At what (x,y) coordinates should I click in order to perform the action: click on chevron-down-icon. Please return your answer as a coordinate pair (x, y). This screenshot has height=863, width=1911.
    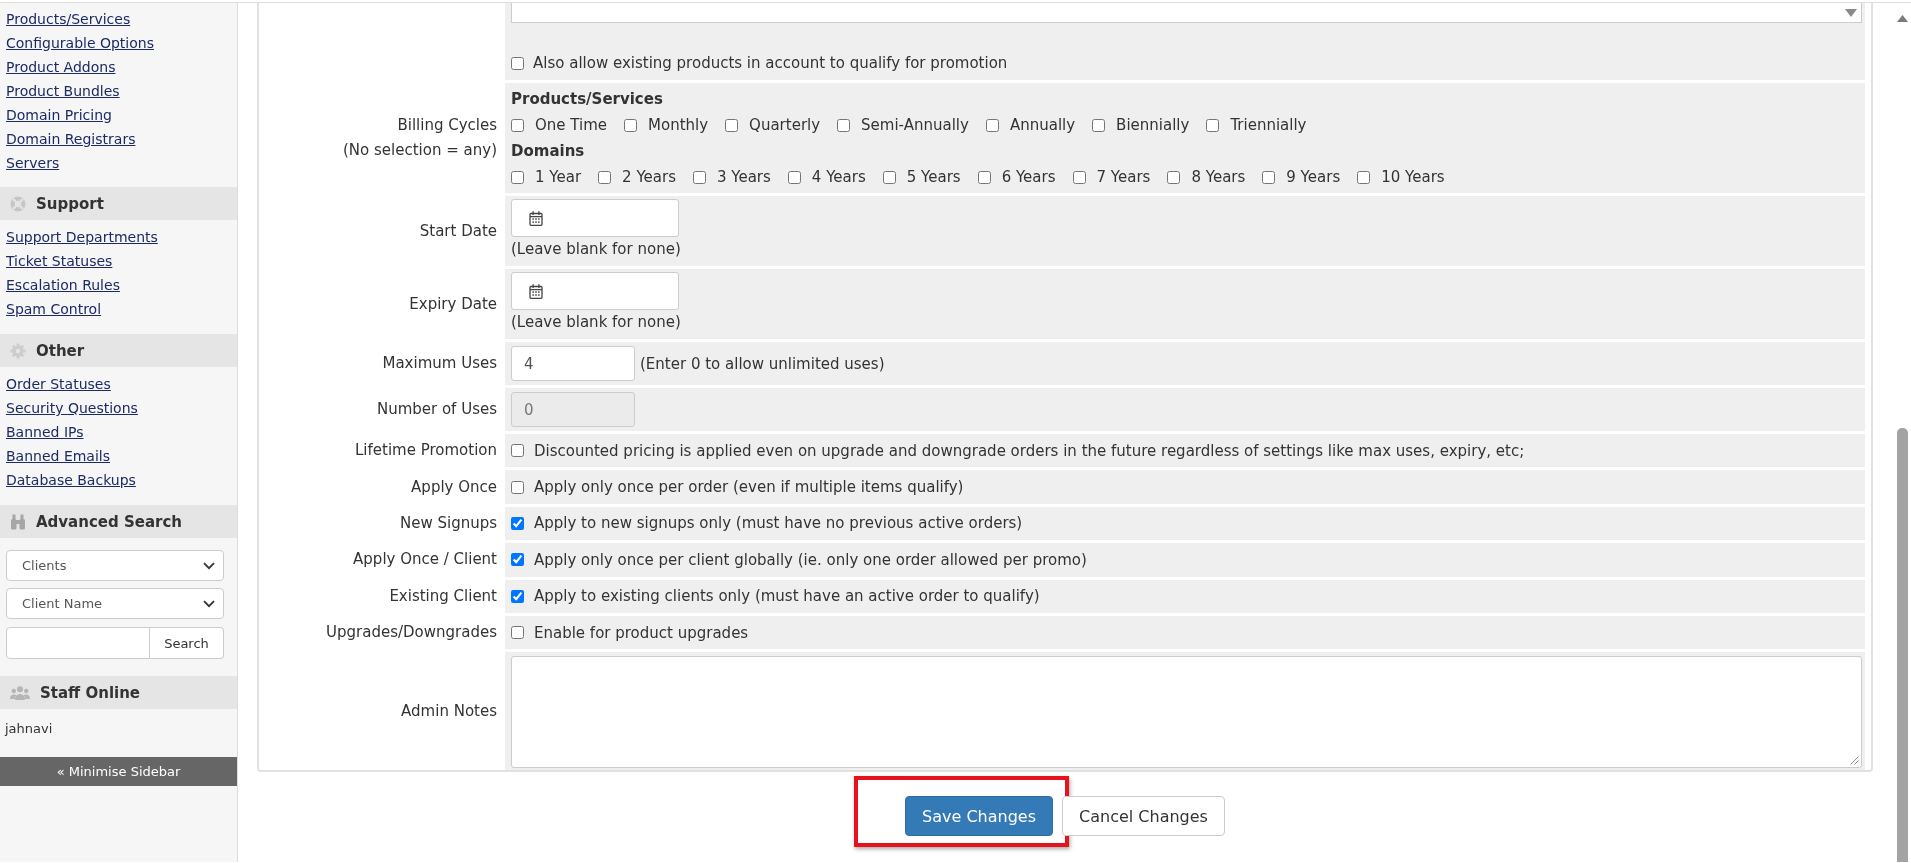
    Looking at the image, I should click on (209, 603).